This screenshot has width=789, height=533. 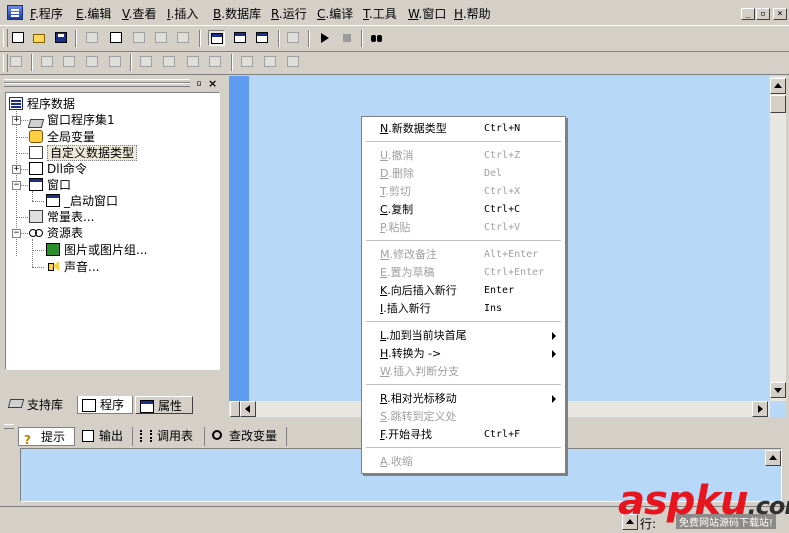 What do you see at coordinates (67, 169) in the screenshot?
I see `tree-label: Dll命令` at bounding box center [67, 169].